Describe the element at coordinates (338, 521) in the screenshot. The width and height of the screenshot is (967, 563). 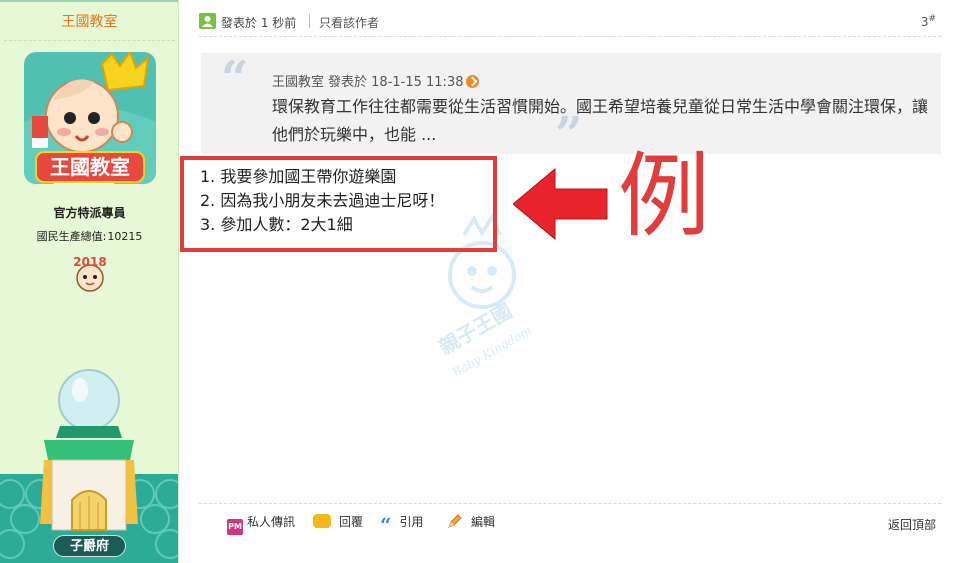
I see `reply-button: 回覆` at that location.